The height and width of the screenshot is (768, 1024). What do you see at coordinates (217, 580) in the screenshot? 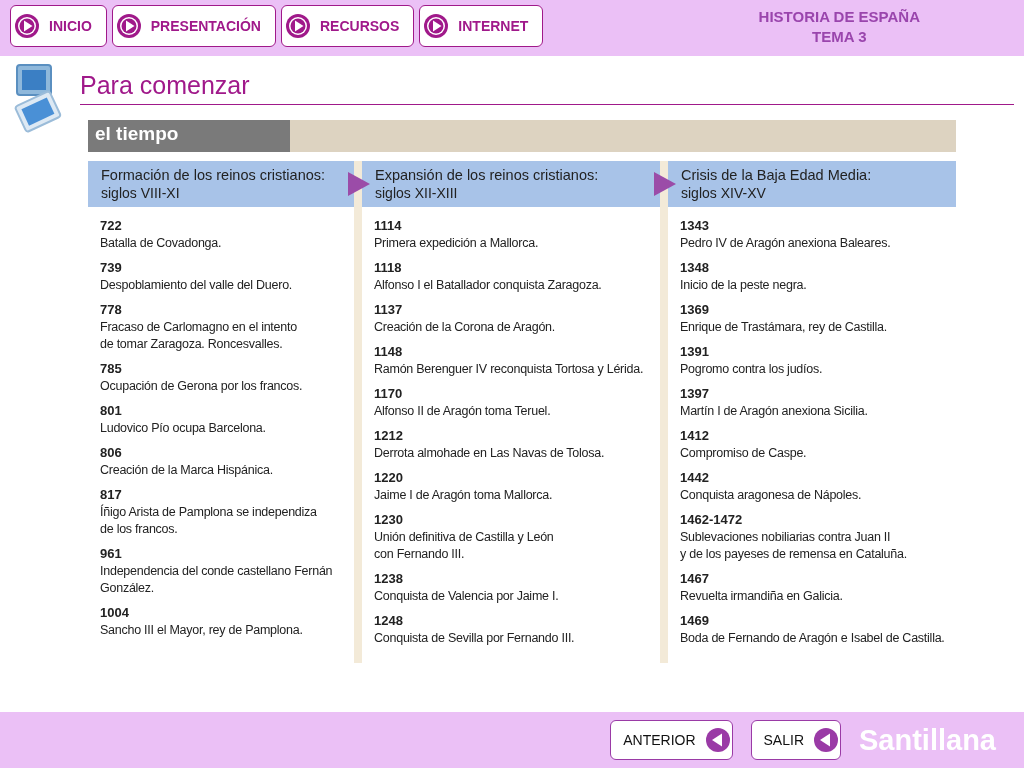
I see `event-description: Independencia del conde castellano Fernán González.` at bounding box center [217, 580].